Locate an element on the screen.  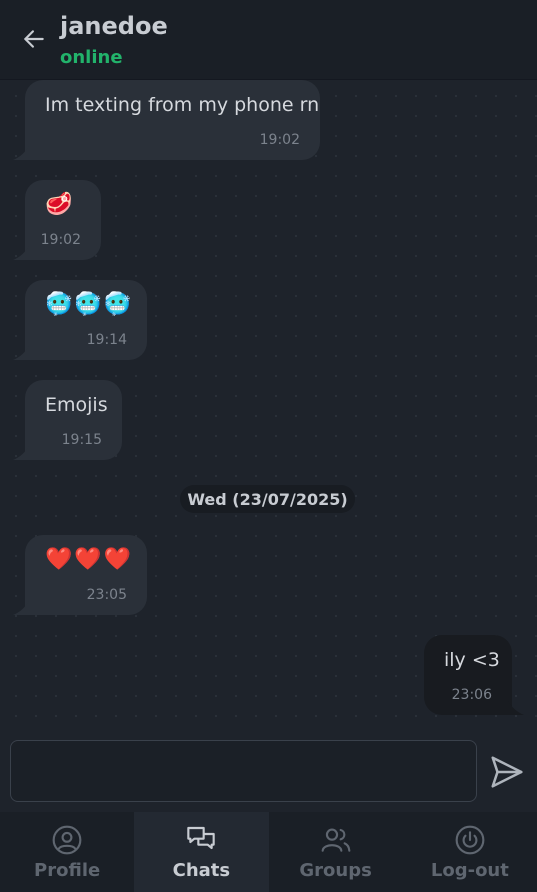
power-icon is located at coordinates (470, 840).